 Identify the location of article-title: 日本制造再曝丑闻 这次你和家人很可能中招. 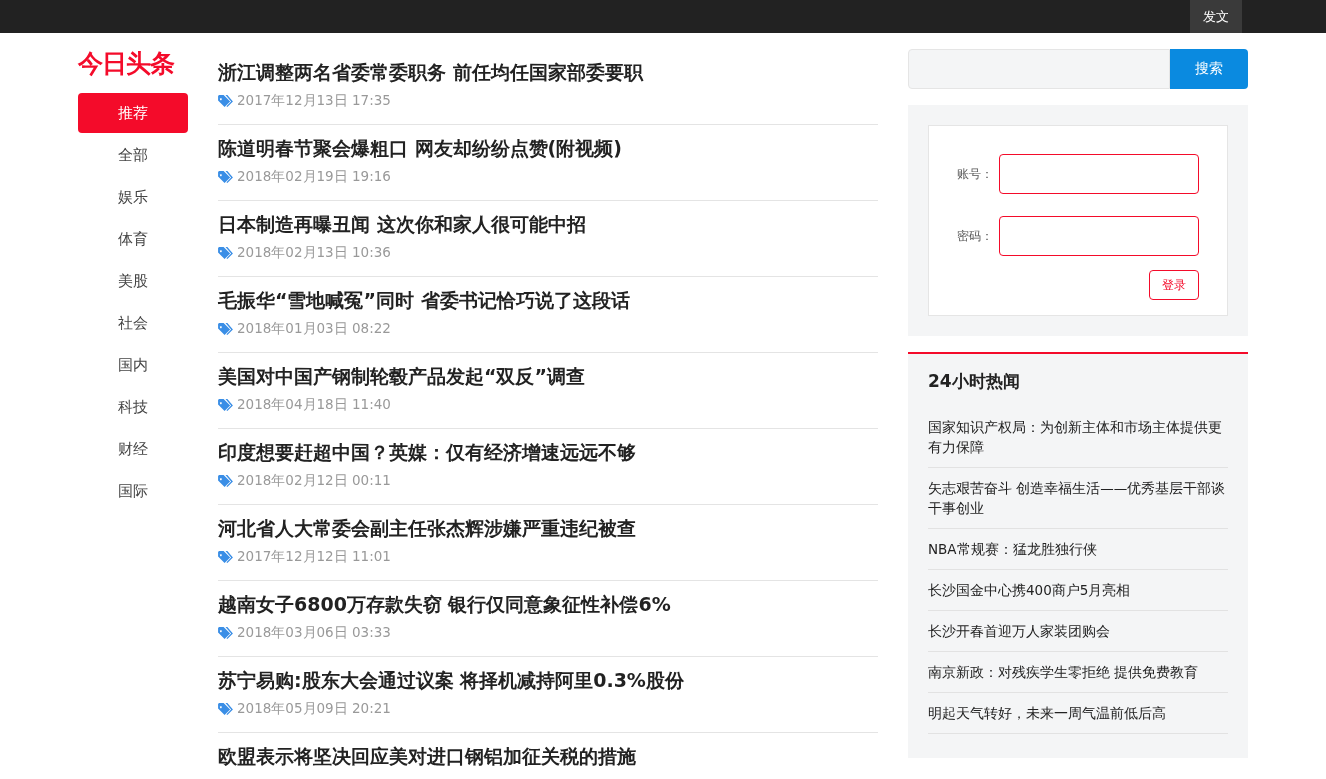
(548, 224).